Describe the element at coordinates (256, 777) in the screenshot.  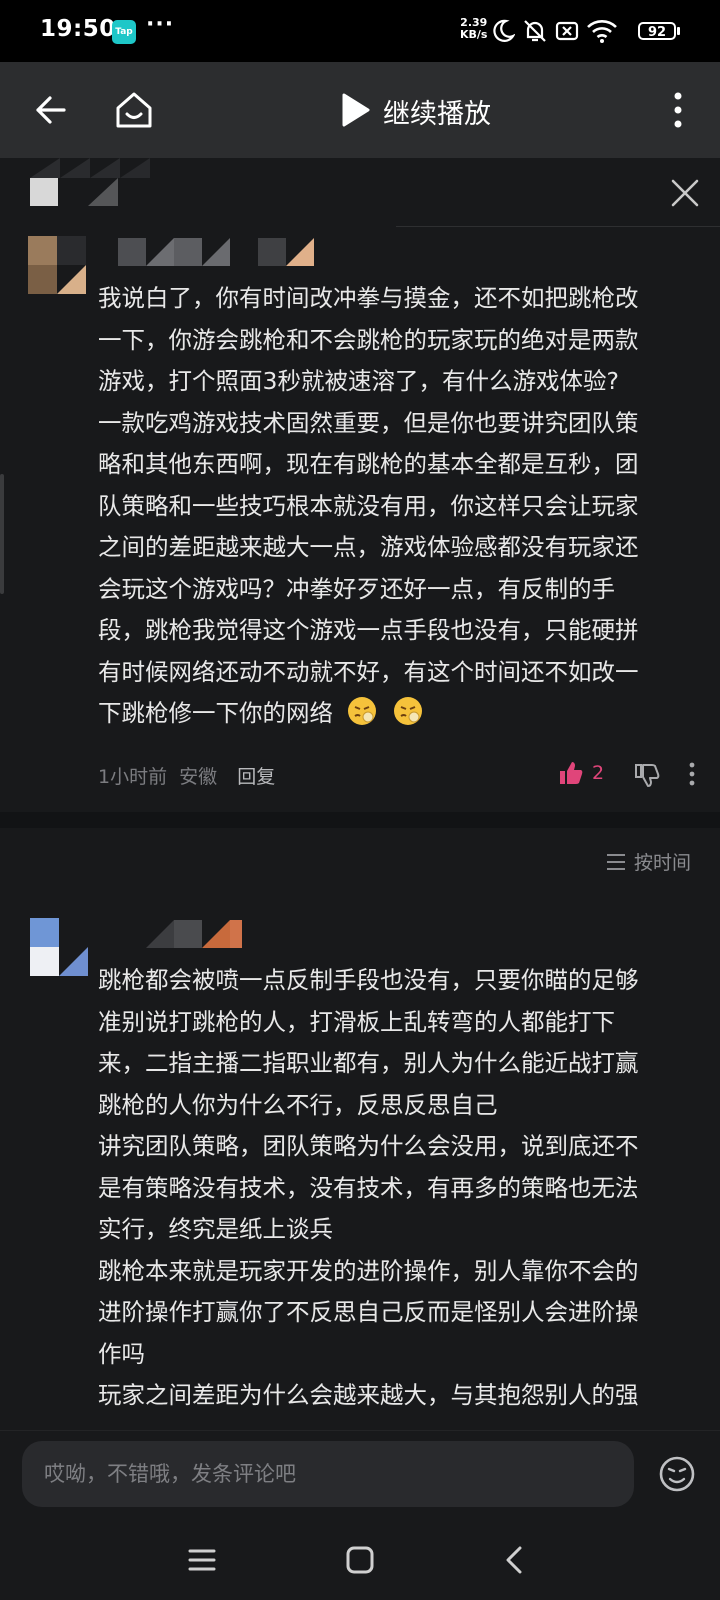
I see `reply-button: 回复` at that location.